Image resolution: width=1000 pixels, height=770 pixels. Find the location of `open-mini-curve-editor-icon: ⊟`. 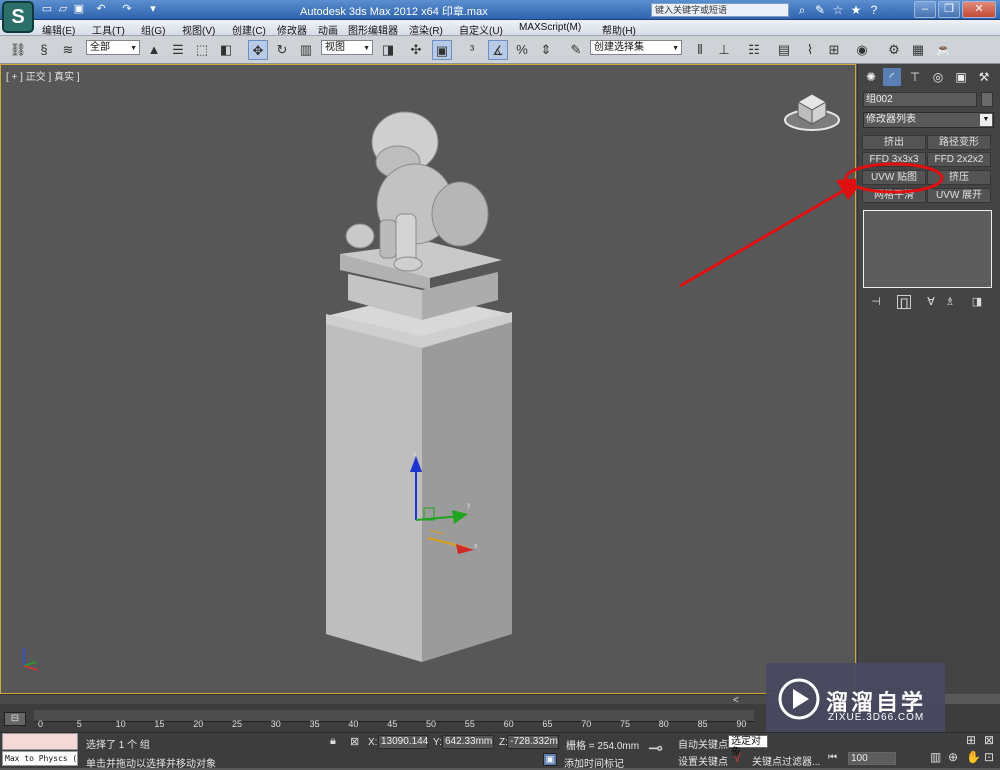

open-mini-curve-editor-icon: ⊟ is located at coordinates (15, 719).